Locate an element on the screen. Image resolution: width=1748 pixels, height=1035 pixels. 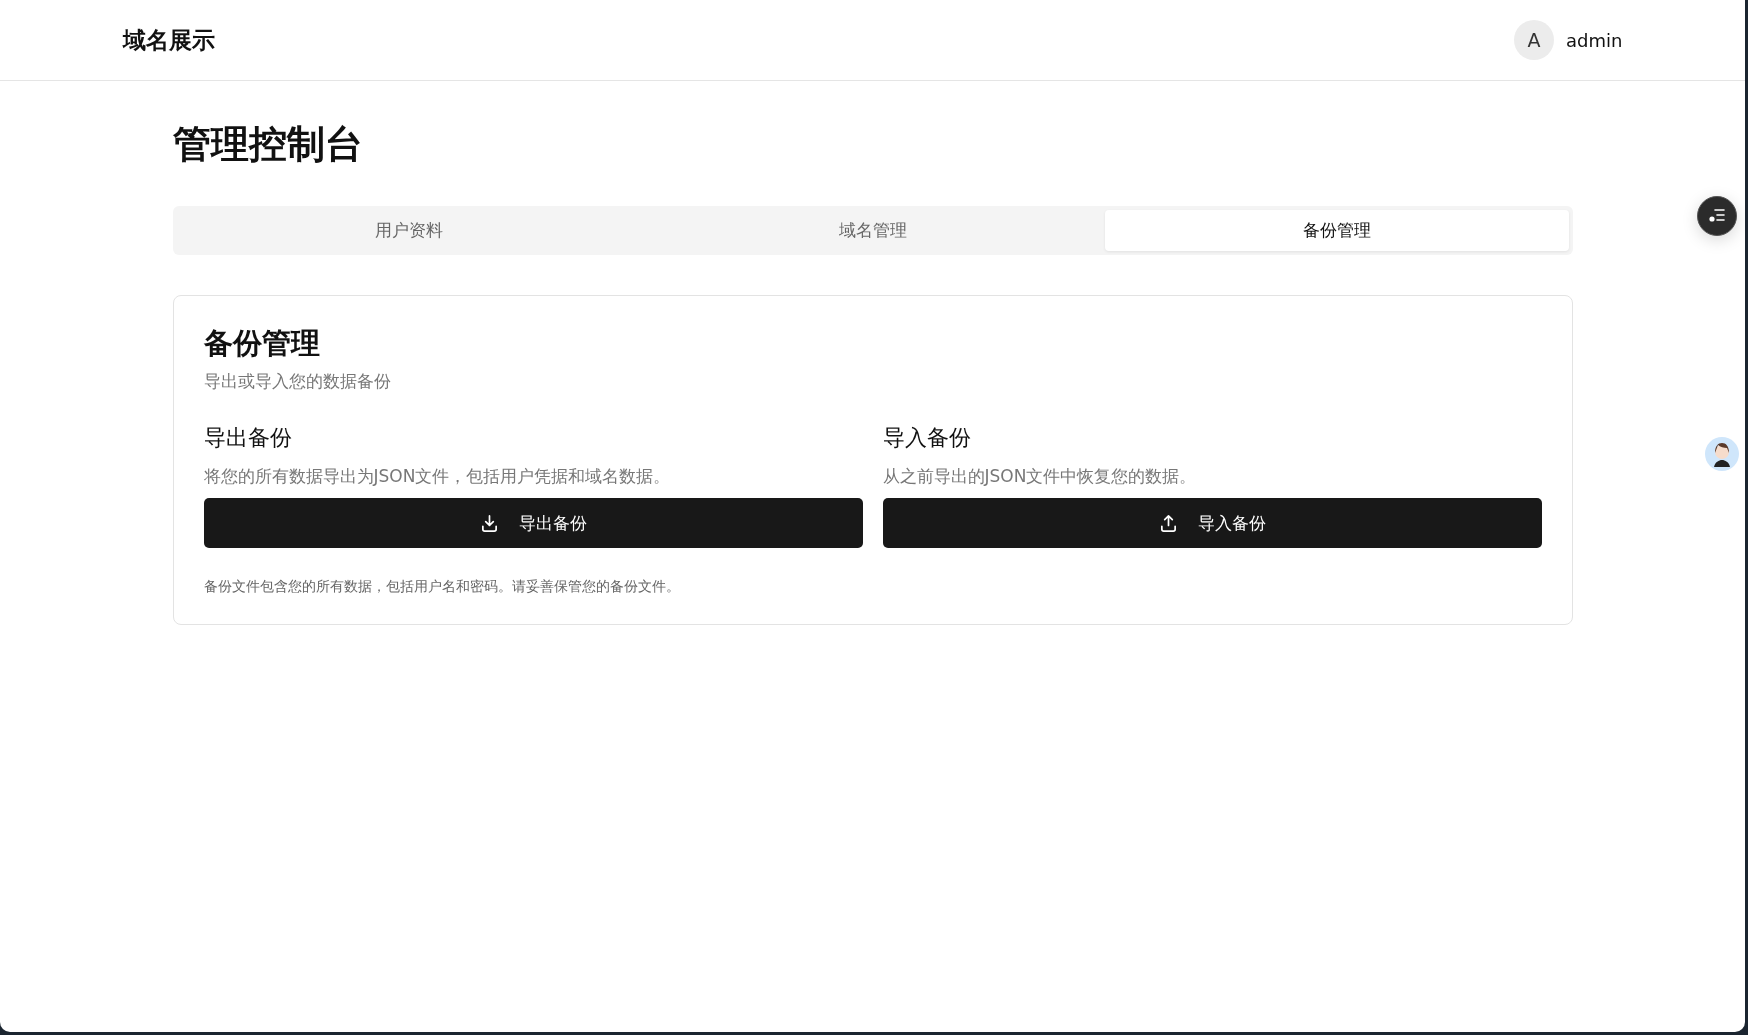
card-title: 备份管理 is located at coordinates (262, 343).